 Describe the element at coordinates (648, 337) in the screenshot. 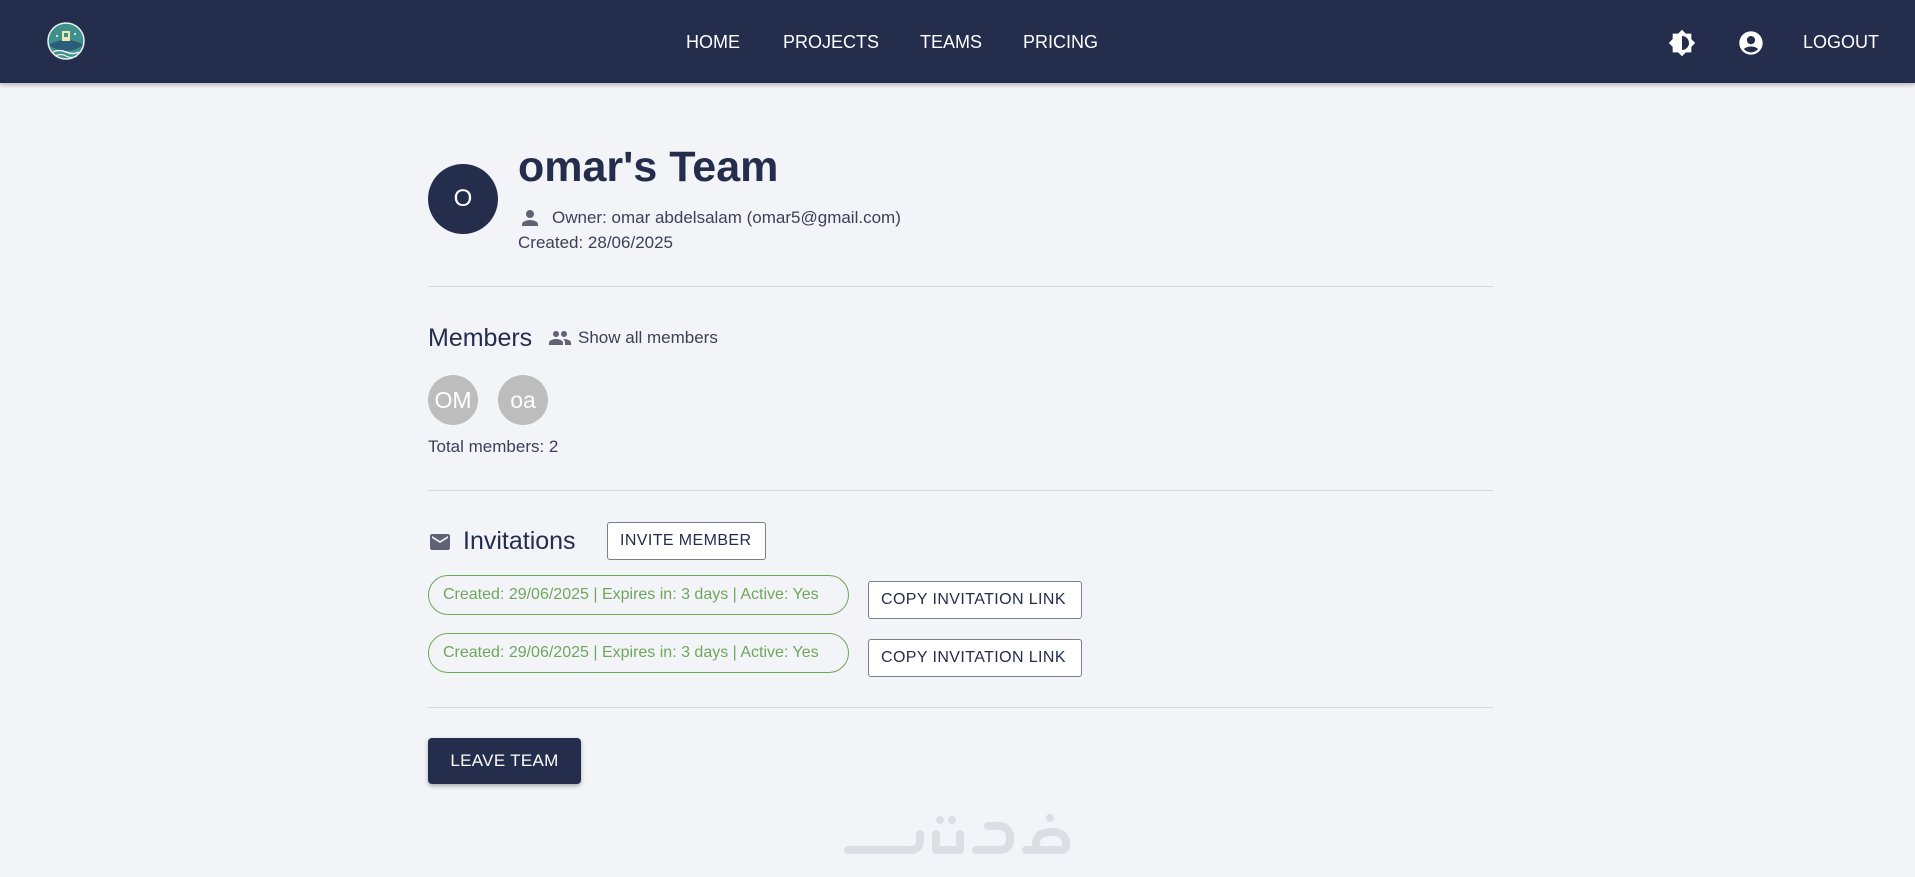

I see `show-all-members-label: Show all members` at that location.